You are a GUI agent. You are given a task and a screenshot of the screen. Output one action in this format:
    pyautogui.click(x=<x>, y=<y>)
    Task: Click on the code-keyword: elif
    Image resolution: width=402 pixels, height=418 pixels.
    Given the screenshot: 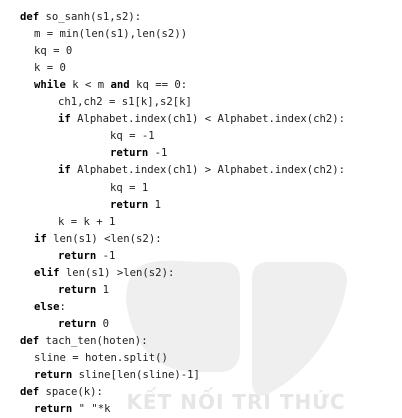 What is the action you would take?
    pyautogui.click(x=47, y=272)
    